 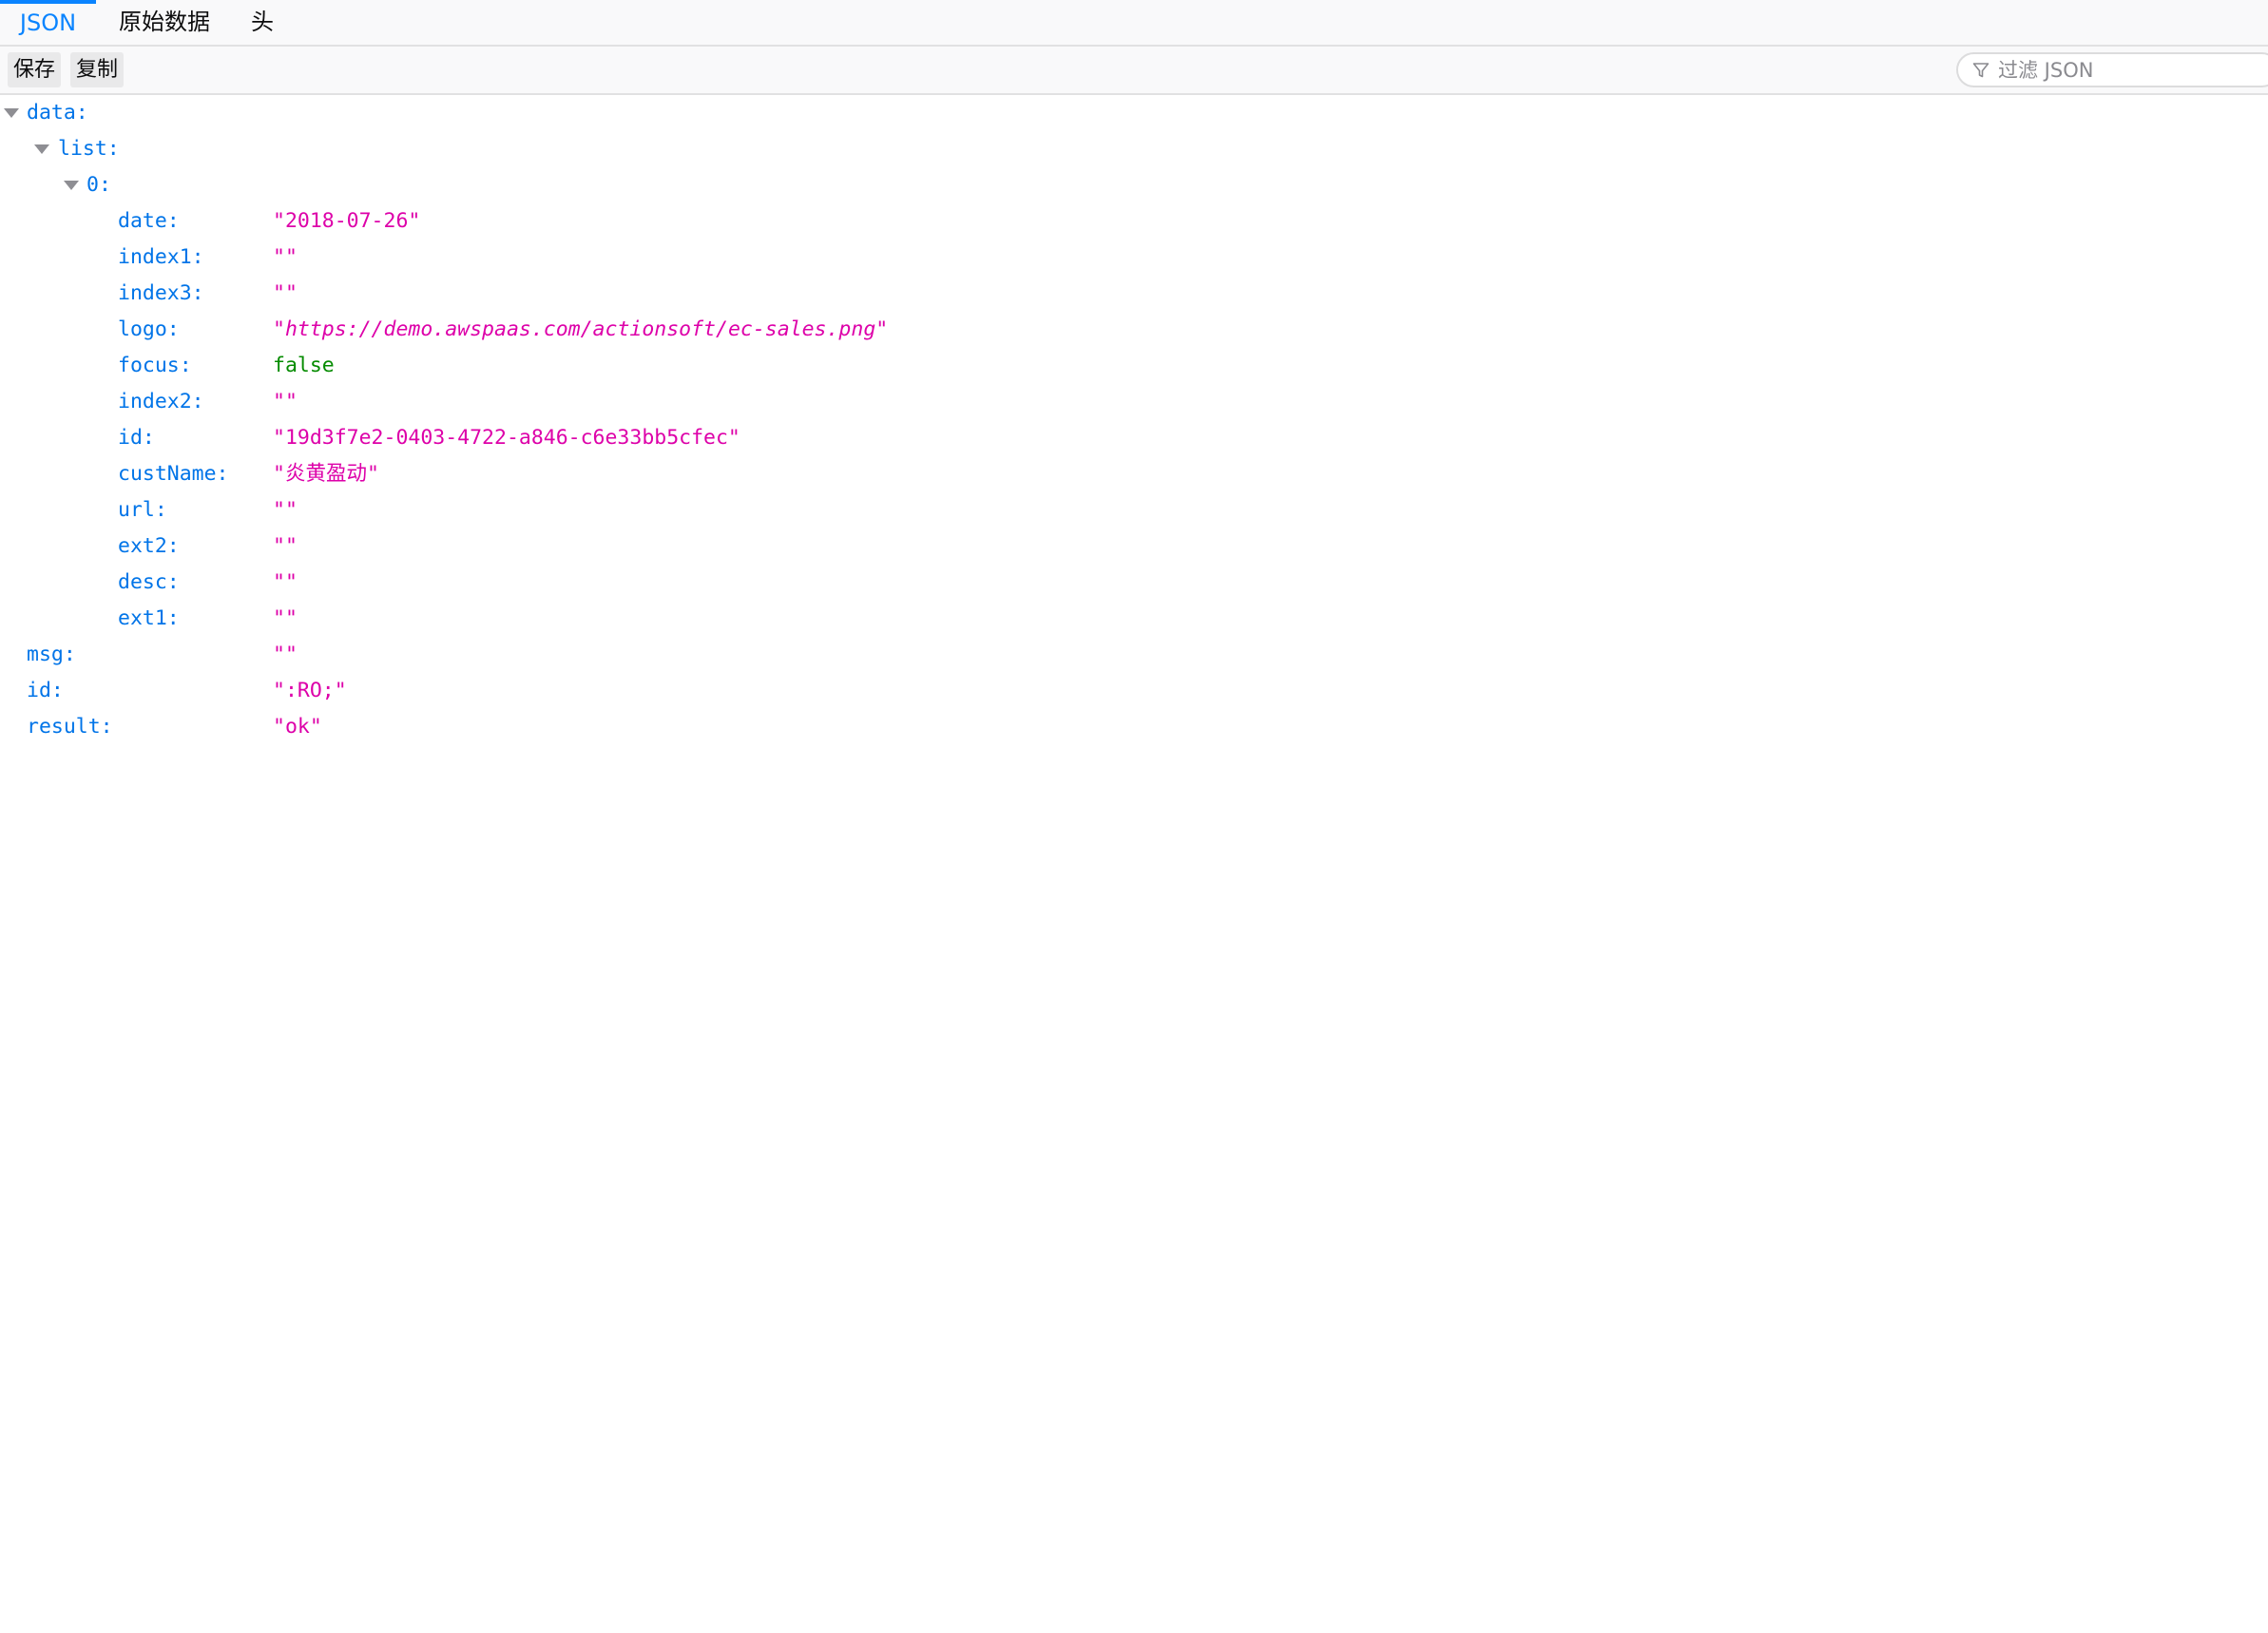 What do you see at coordinates (51, 654) in the screenshot?
I see `tree-key: msg:` at bounding box center [51, 654].